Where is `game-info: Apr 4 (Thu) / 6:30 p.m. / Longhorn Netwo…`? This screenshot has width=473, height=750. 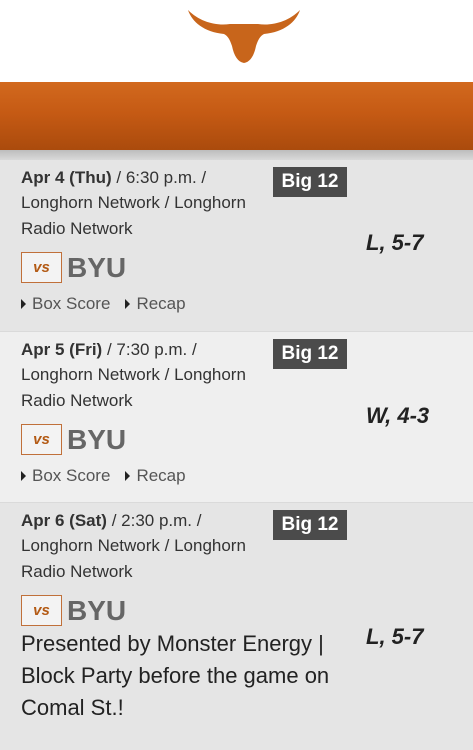 game-info: Apr 4 (Thu) / 6:30 p.m. / Longhorn Netwo… is located at coordinates (147, 203).